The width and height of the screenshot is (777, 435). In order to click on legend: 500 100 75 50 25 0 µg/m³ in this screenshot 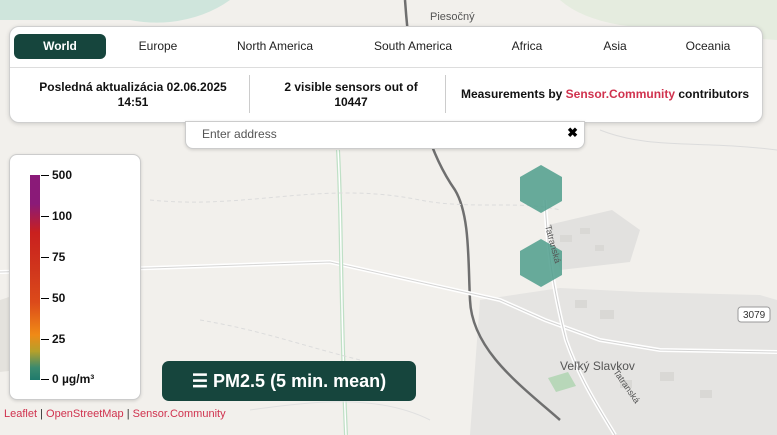, I will do `click(75, 277)`.